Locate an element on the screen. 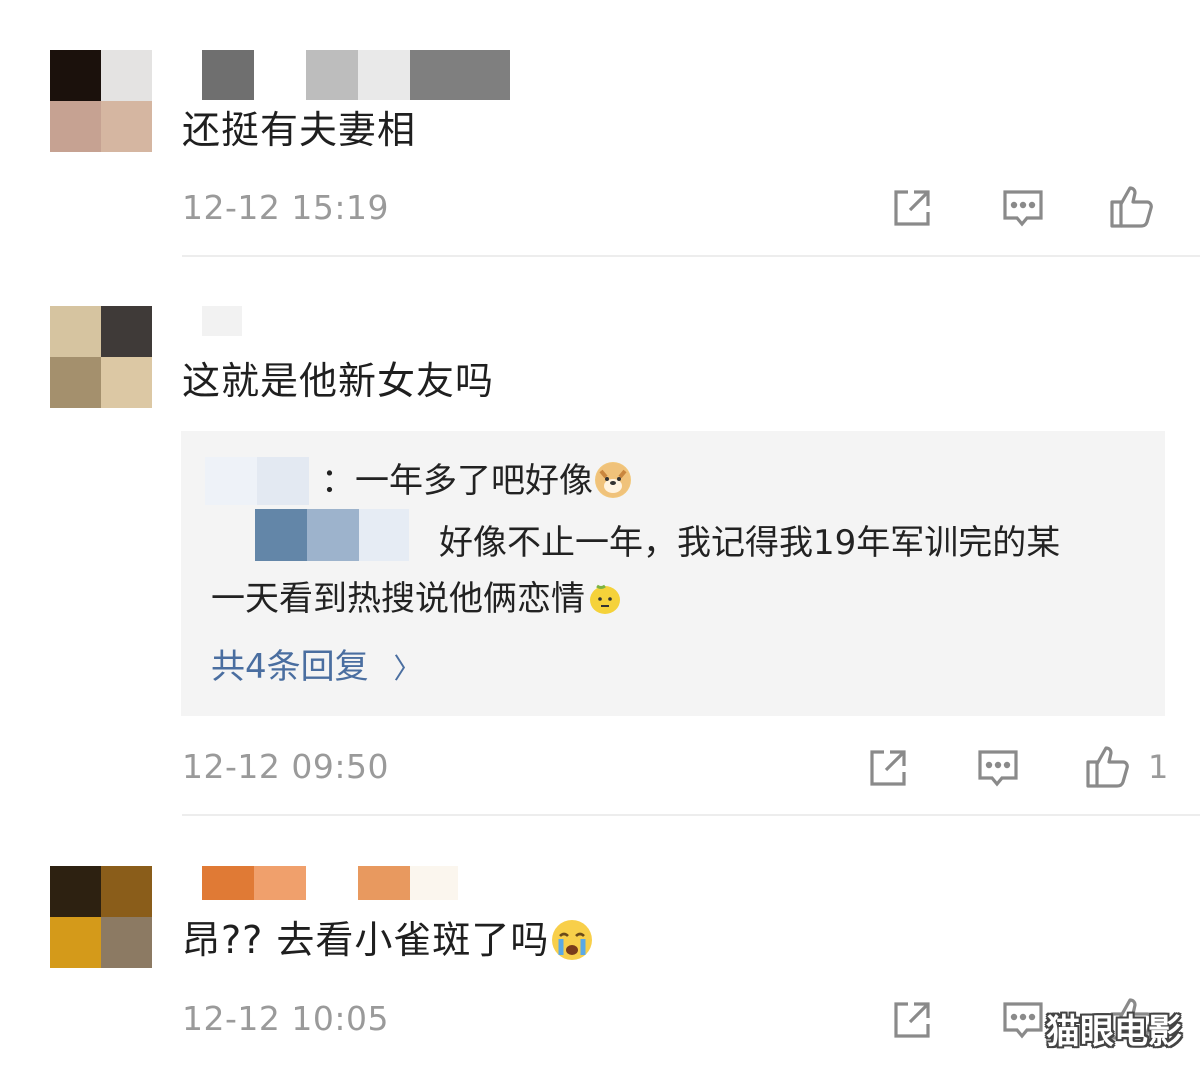 The width and height of the screenshot is (1200, 1069). reply-text-1: ：一年多了吧好像 is located at coordinates (476, 481).